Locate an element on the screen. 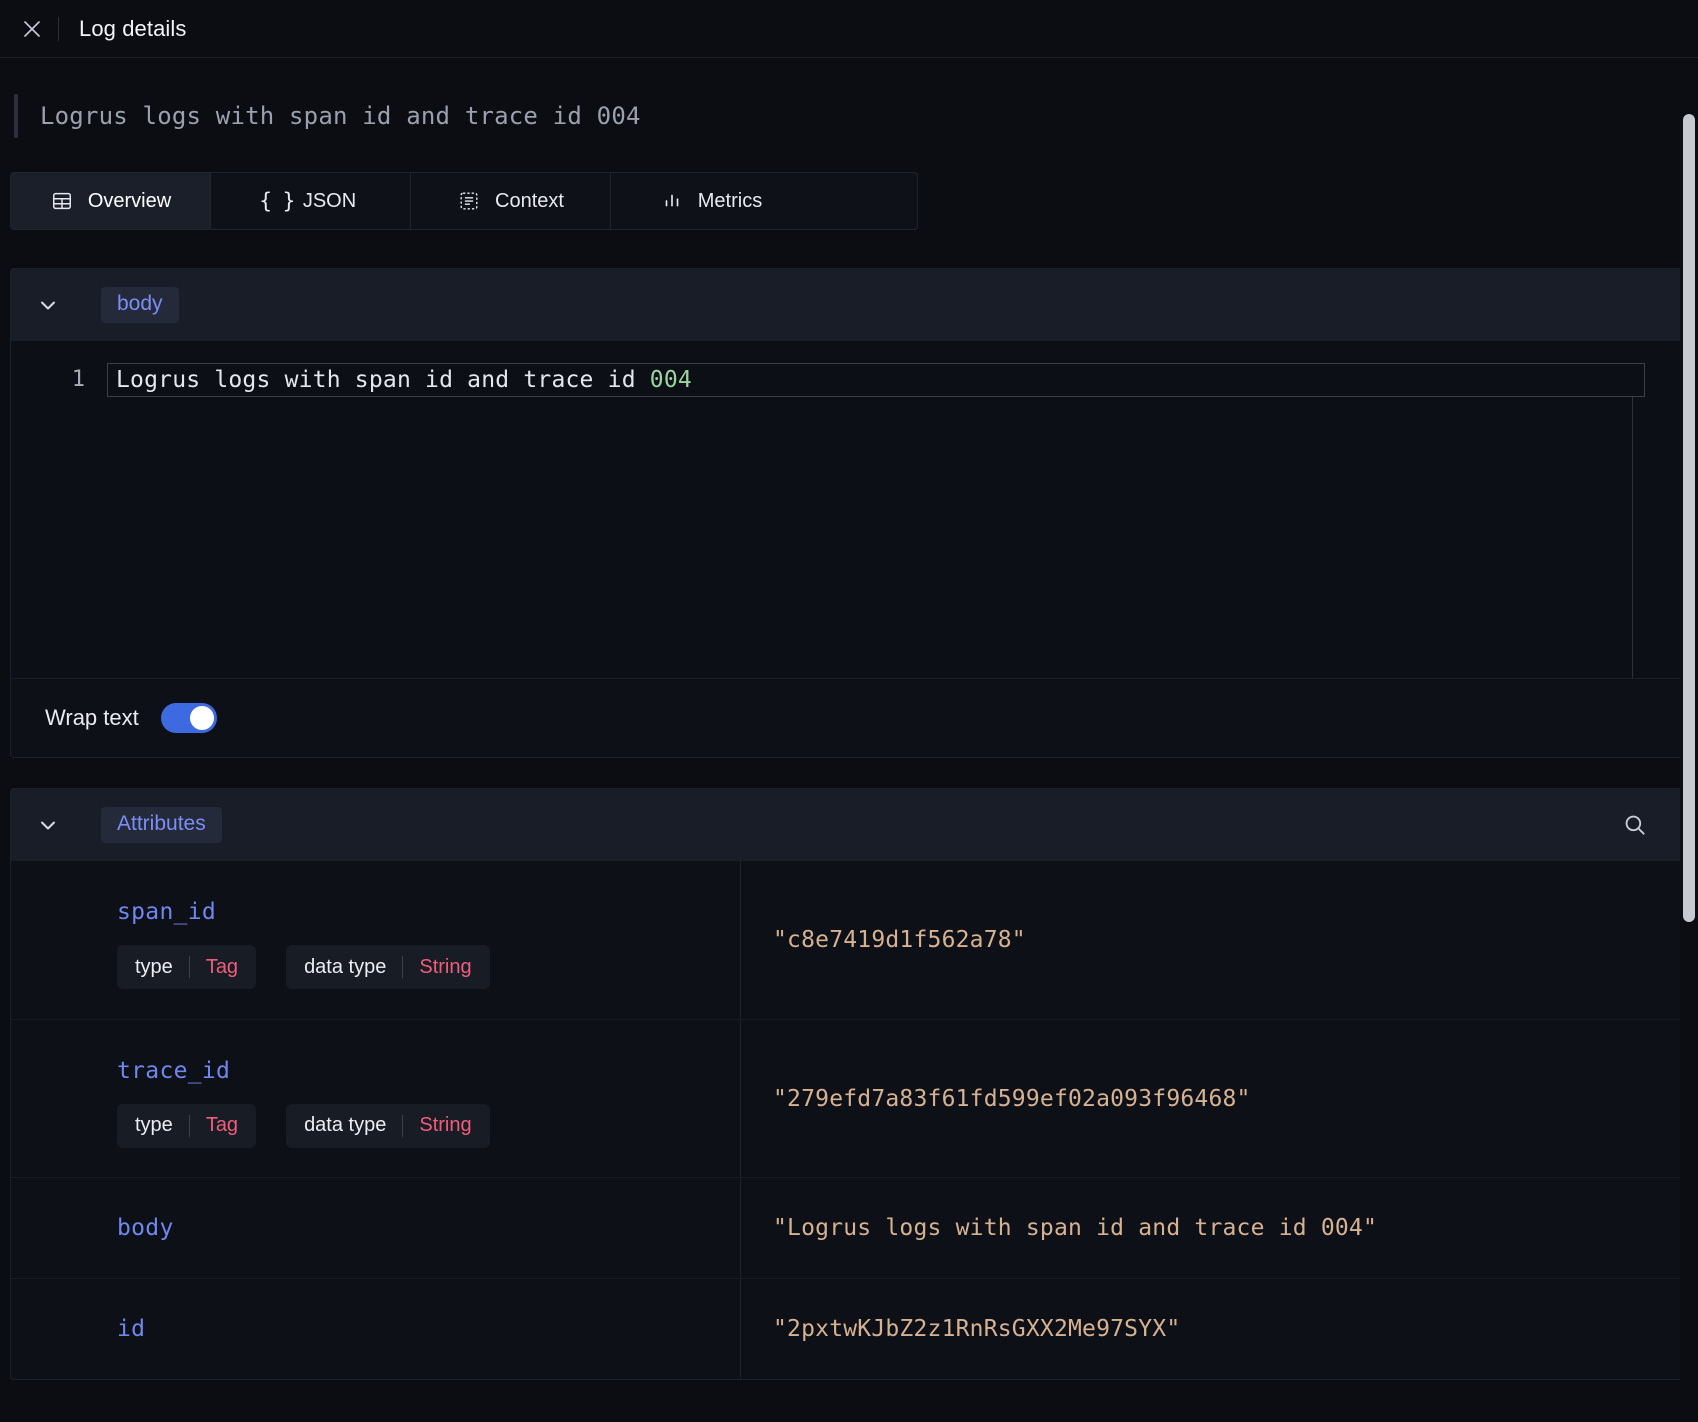 Image resolution: width=1698 pixels, height=1422 pixels. tab-metrics-label: Metrics is located at coordinates (730, 200).